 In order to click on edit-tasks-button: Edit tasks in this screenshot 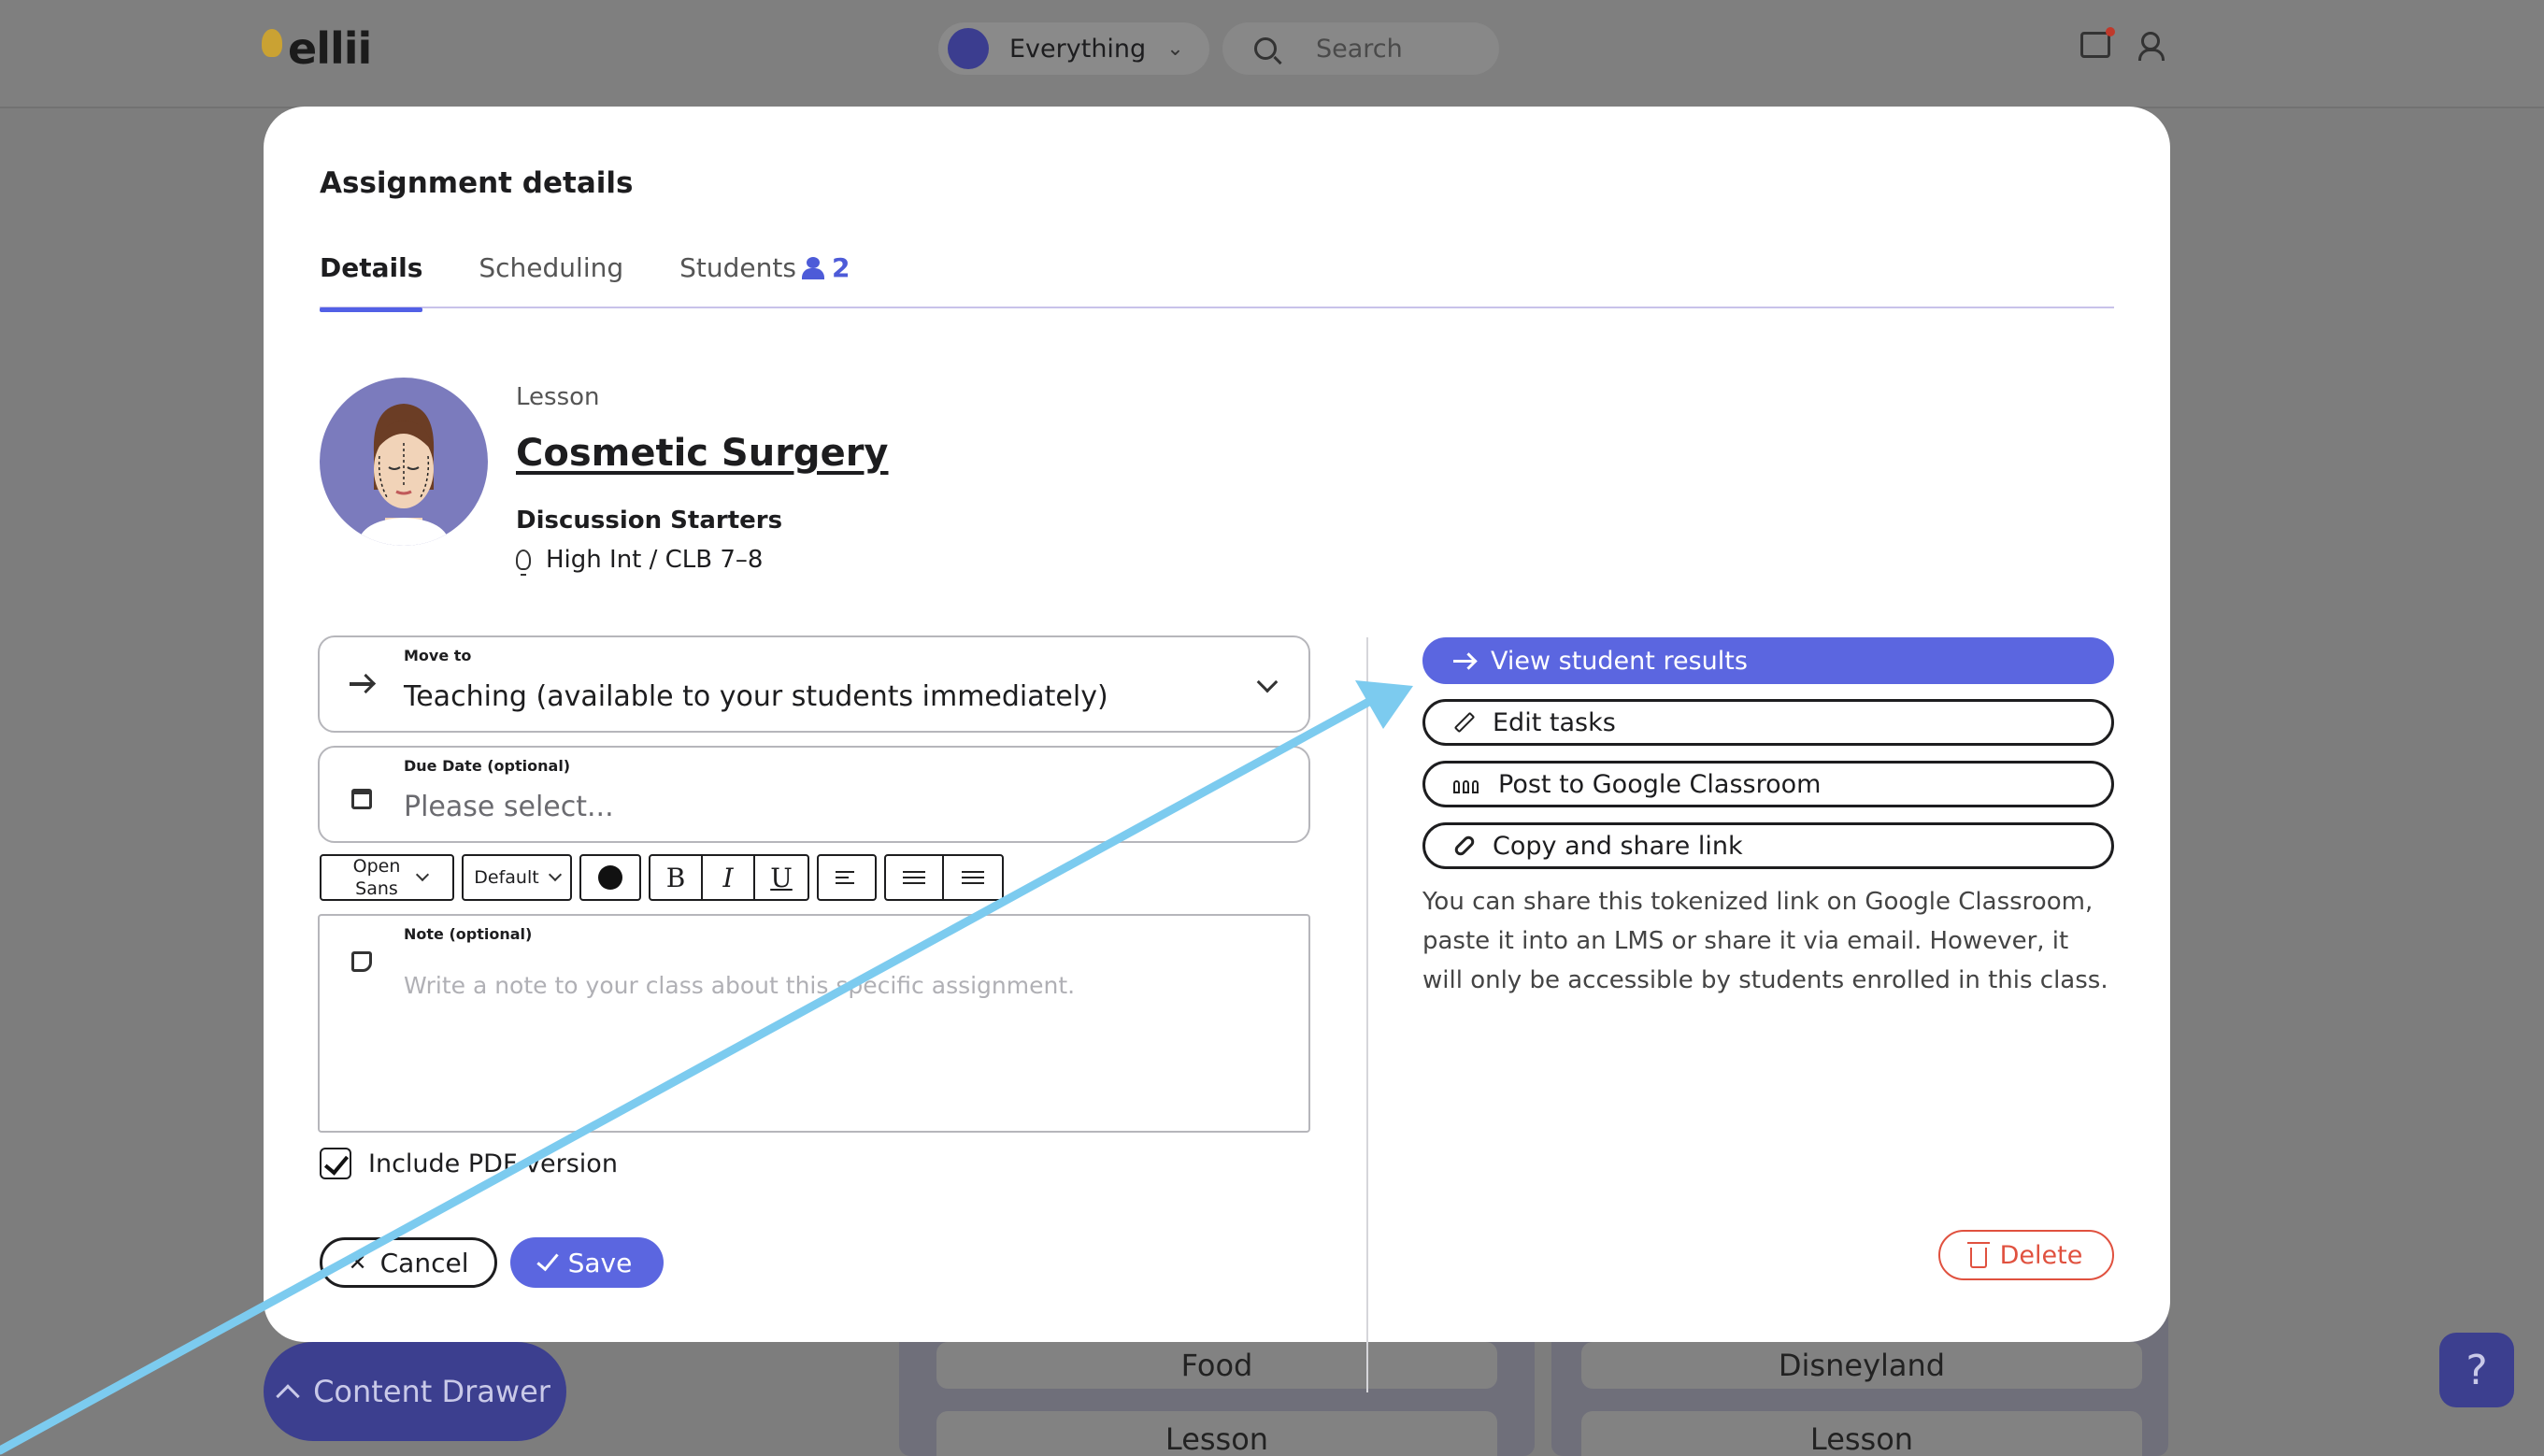, I will do `click(1768, 722)`.